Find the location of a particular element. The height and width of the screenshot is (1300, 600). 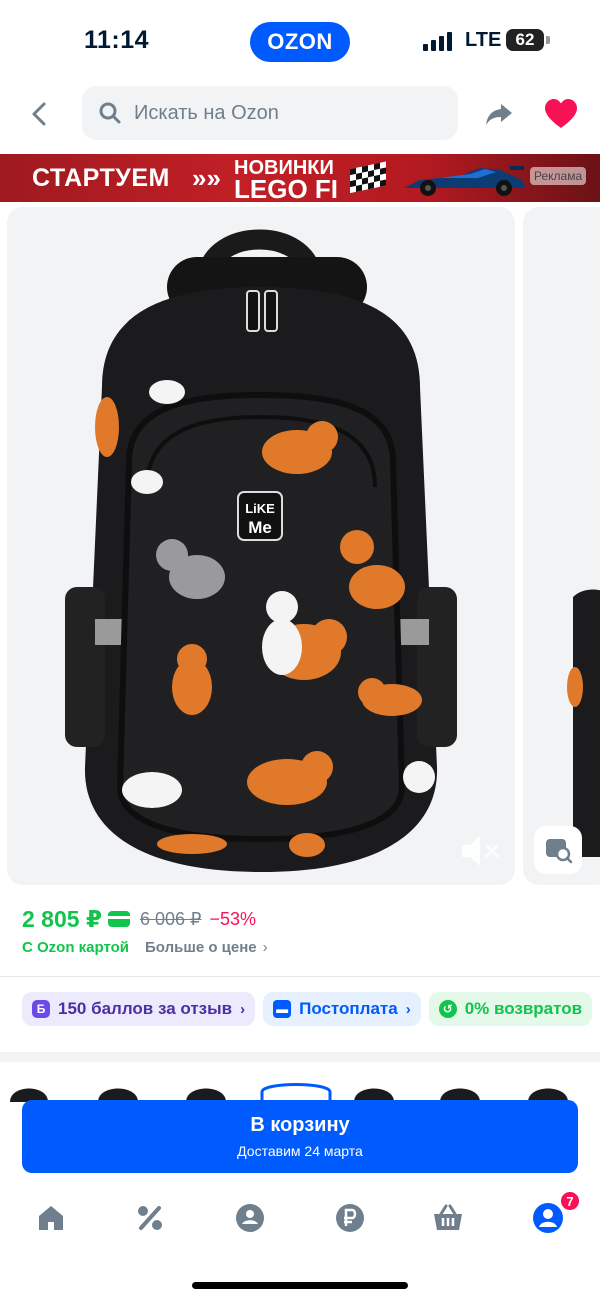

price-row: 2 805 ₽ 6 006 ₽ −53% is located at coordinates (139, 919).